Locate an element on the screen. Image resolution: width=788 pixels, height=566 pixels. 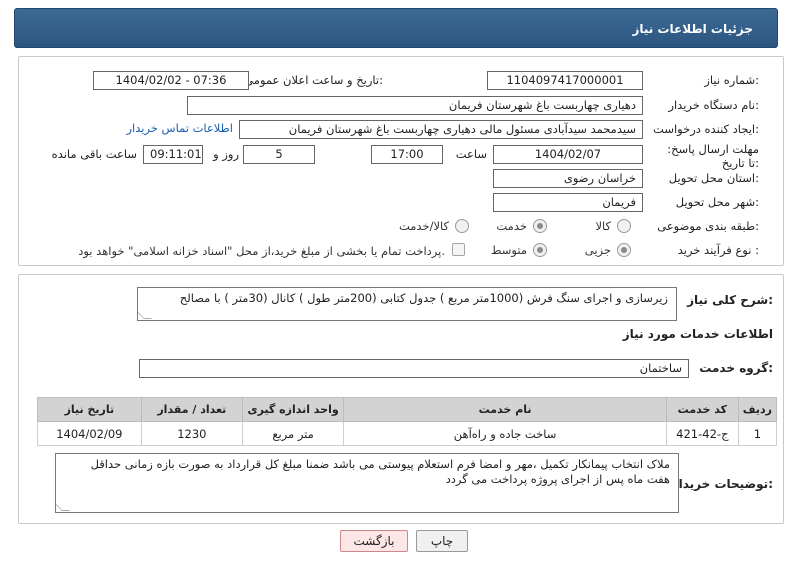
process-radio-minor is located at coordinates (624, 250).